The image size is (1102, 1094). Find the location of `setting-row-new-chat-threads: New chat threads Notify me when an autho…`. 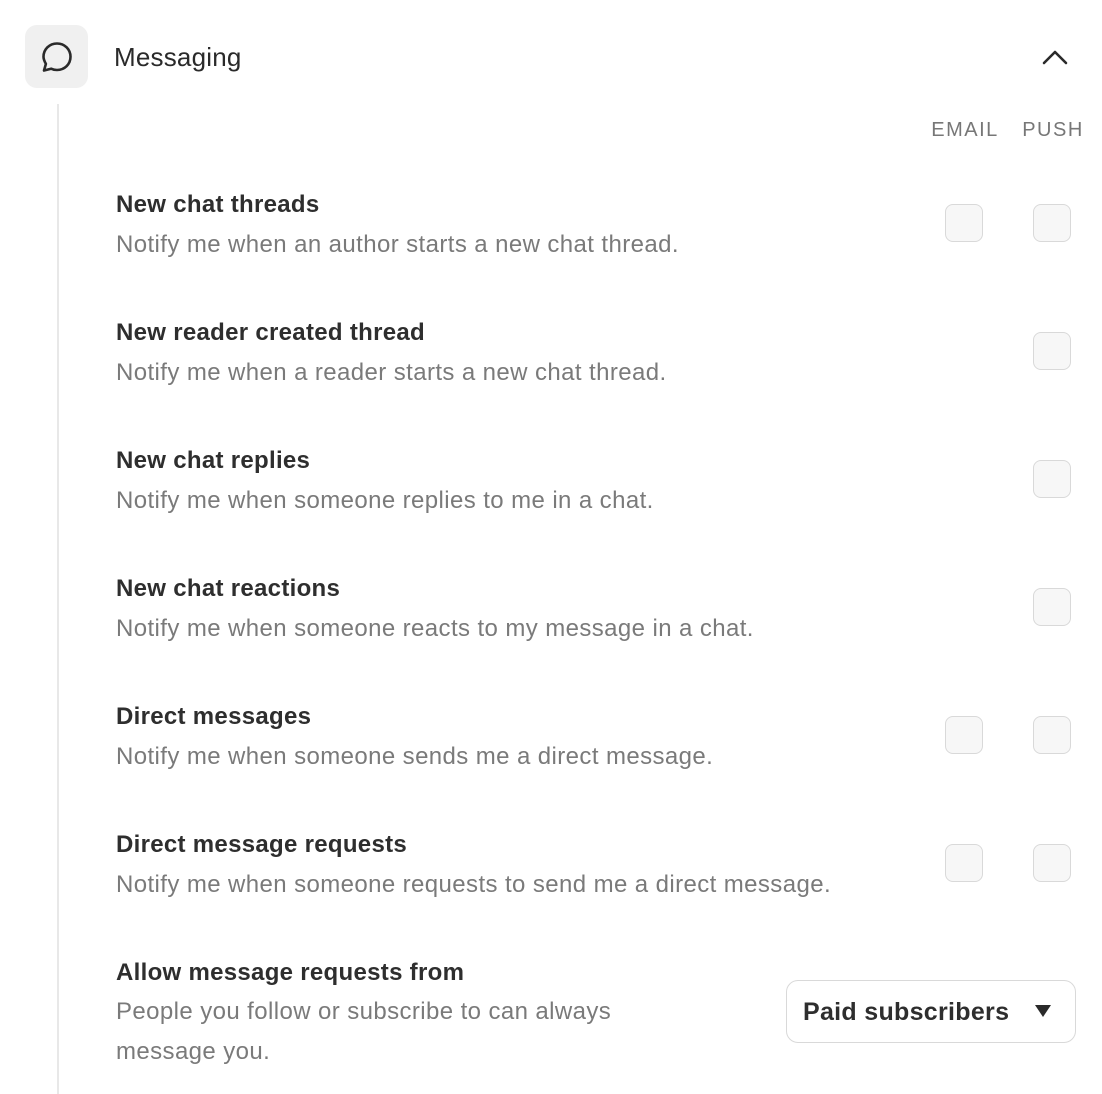

setting-row-new-chat-threads: New chat threads Notify me when an autho… is located at coordinates (596, 240).